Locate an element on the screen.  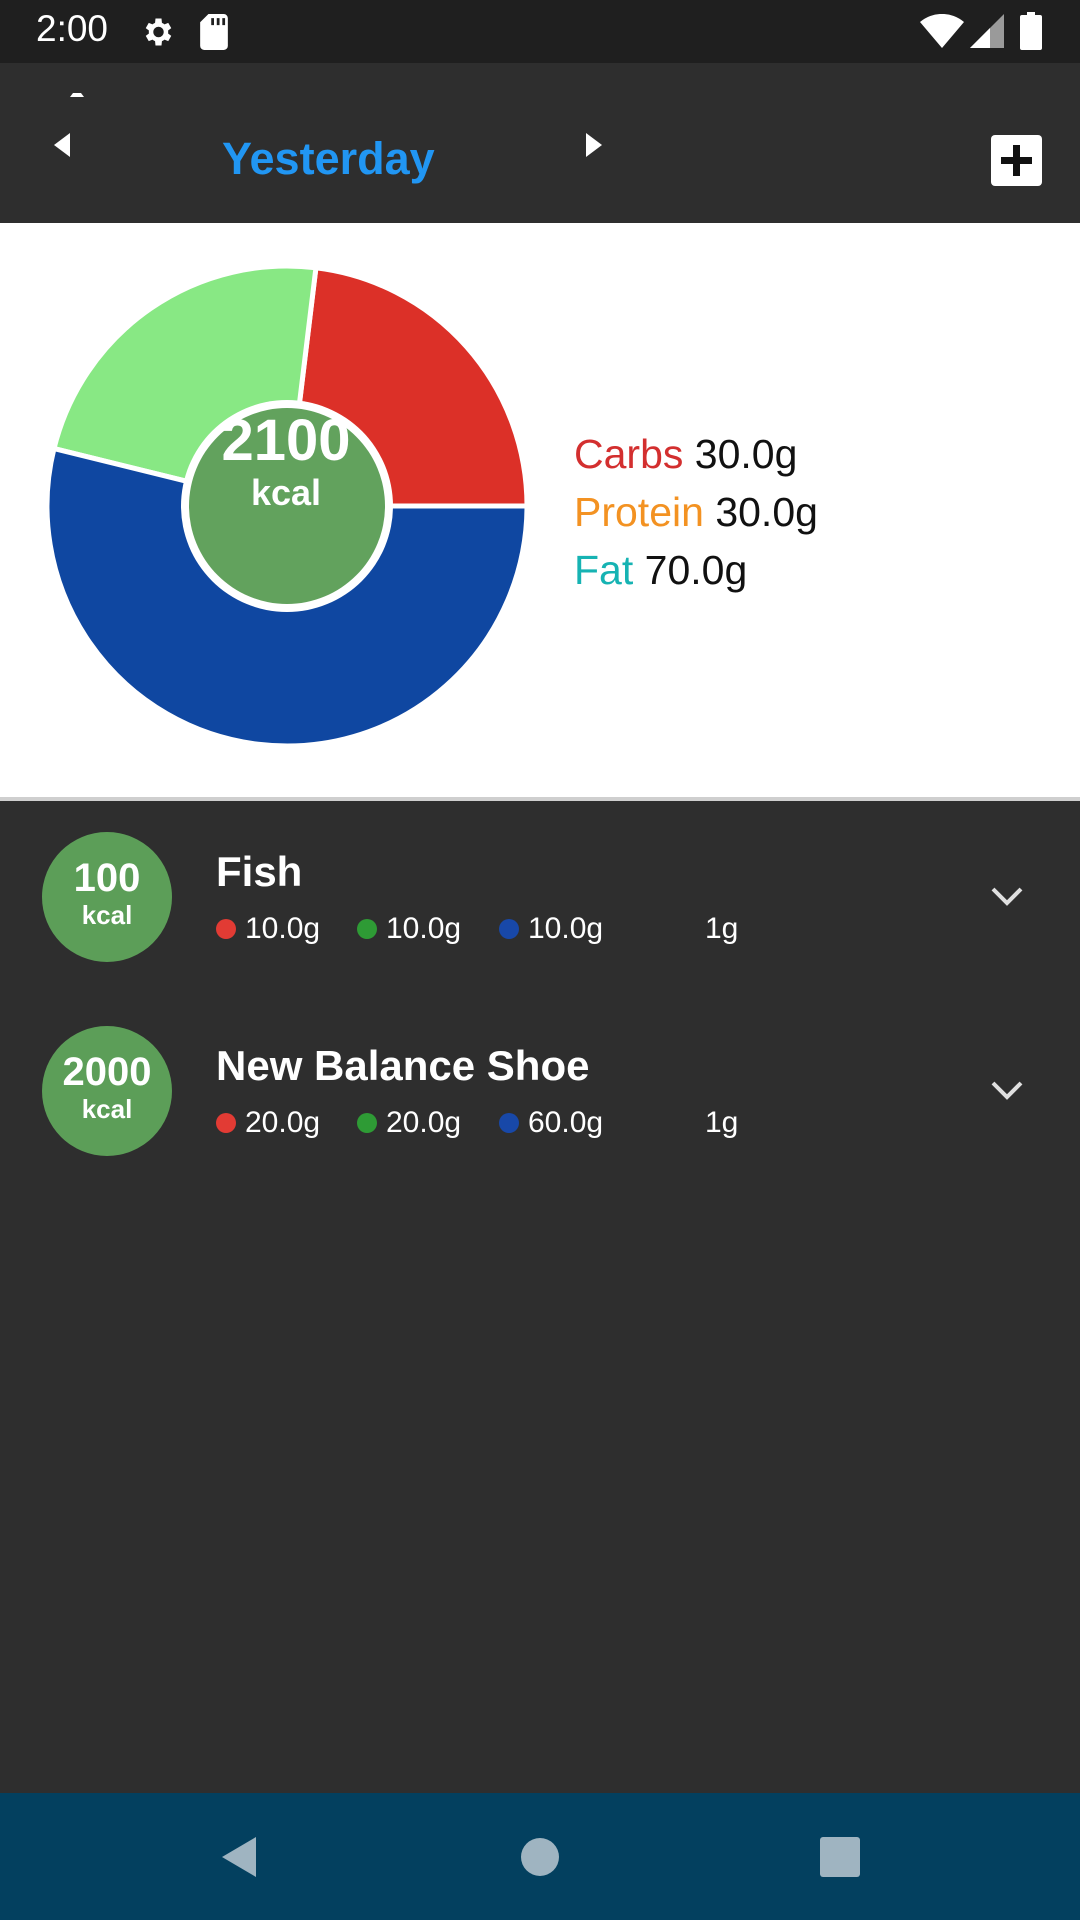
legend-label: Carbs is located at coordinates (629, 454).